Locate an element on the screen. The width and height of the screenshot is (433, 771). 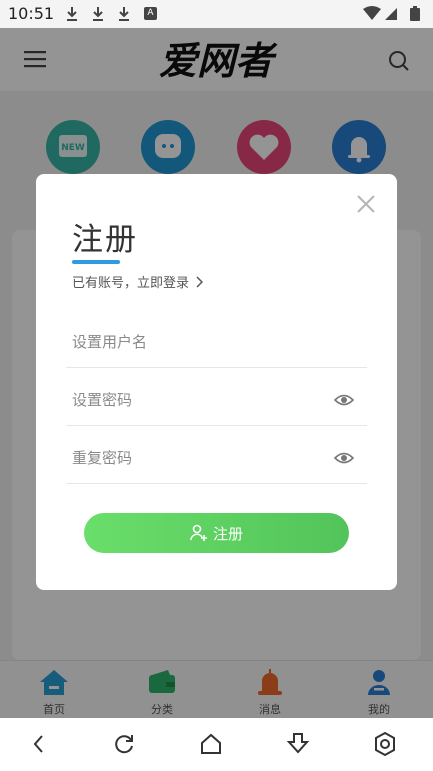
username-field is located at coordinates (216, 342).